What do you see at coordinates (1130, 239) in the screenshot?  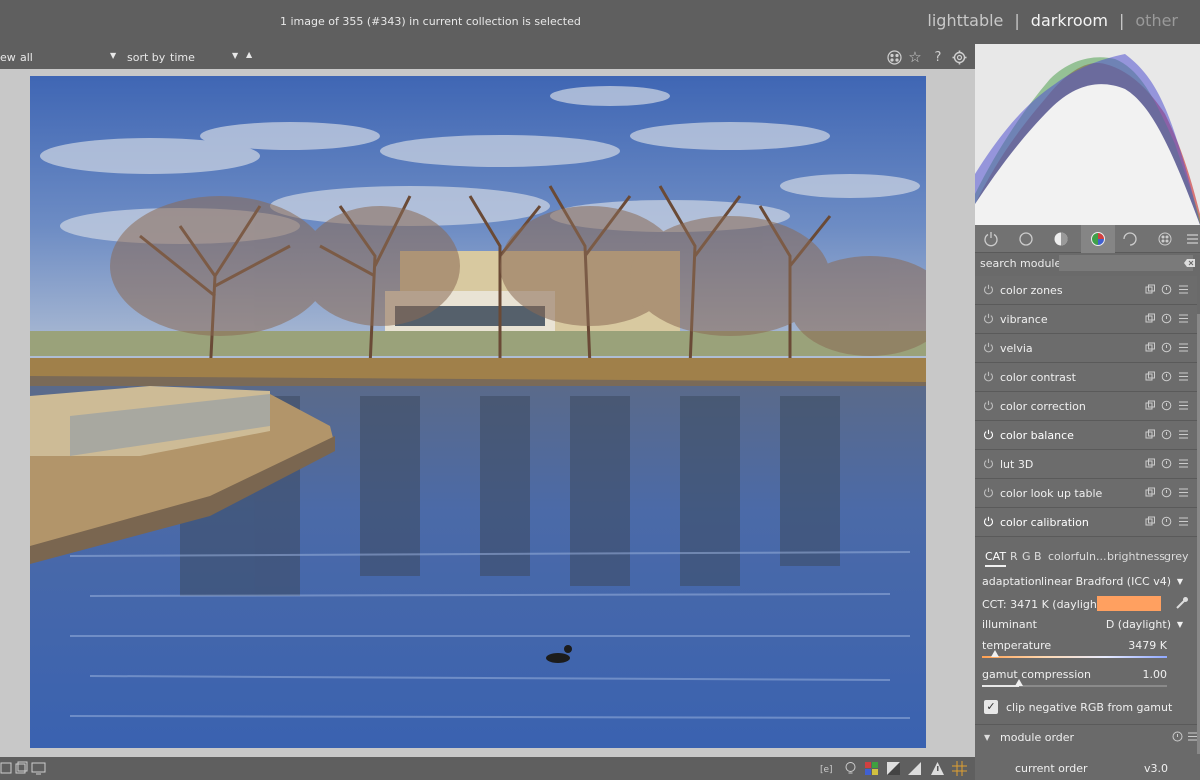 I see `correct-icon` at bounding box center [1130, 239].